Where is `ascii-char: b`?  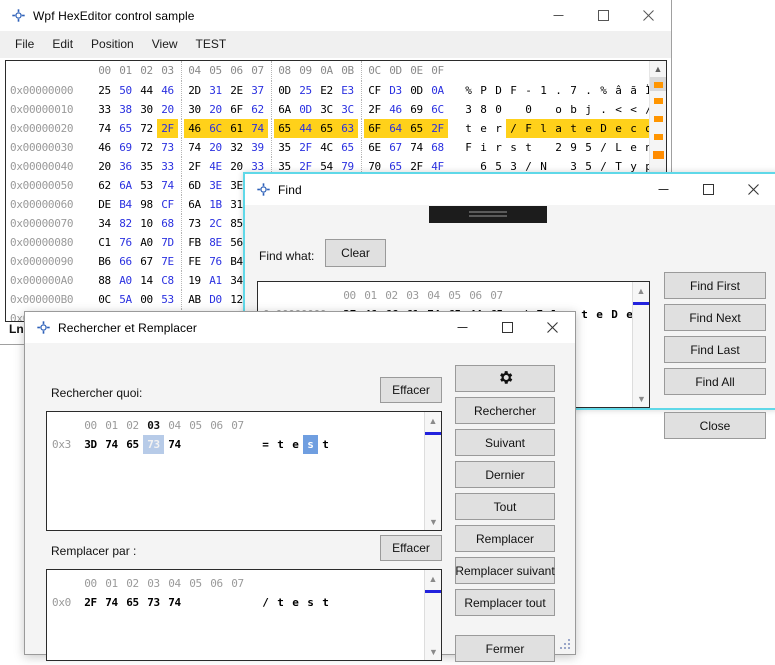
ascii-char: b is located at coordinates (573, 109).